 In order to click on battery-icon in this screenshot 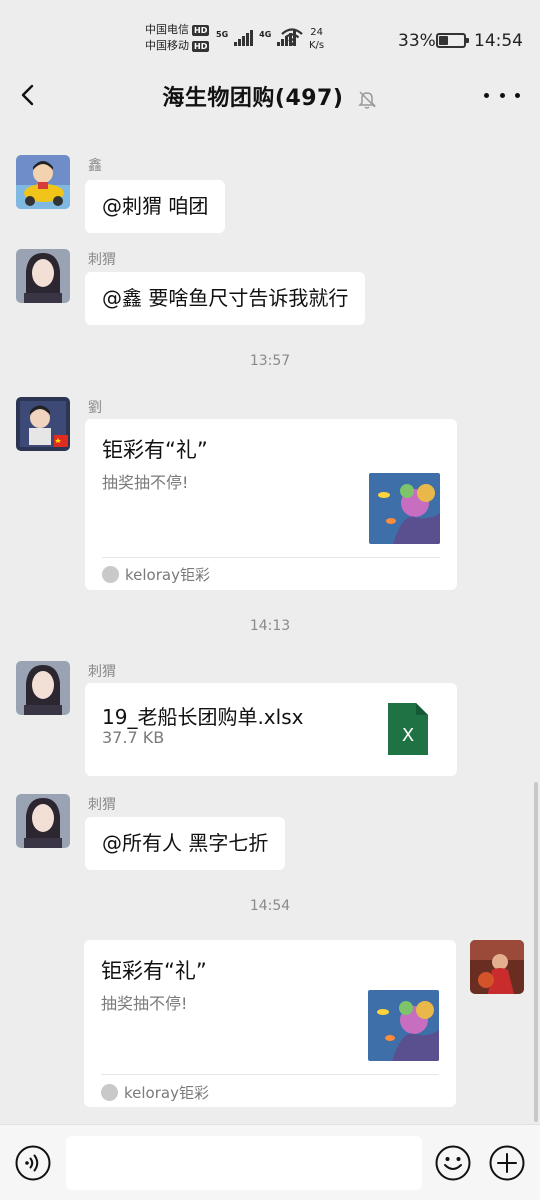, I will do `click(452, 40)`.